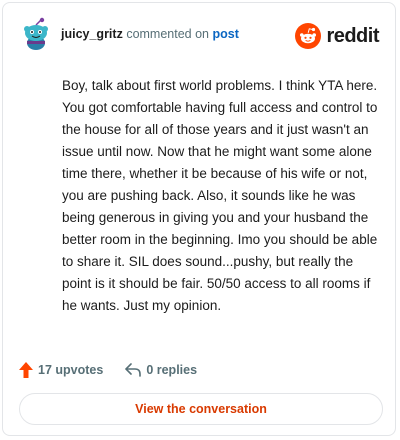 This screenshot has width=400, height=440. What do you see at coordinates (308, 36) in the screenshot?
I see `reddit-logo-icon` at bounding box center [308, 36].